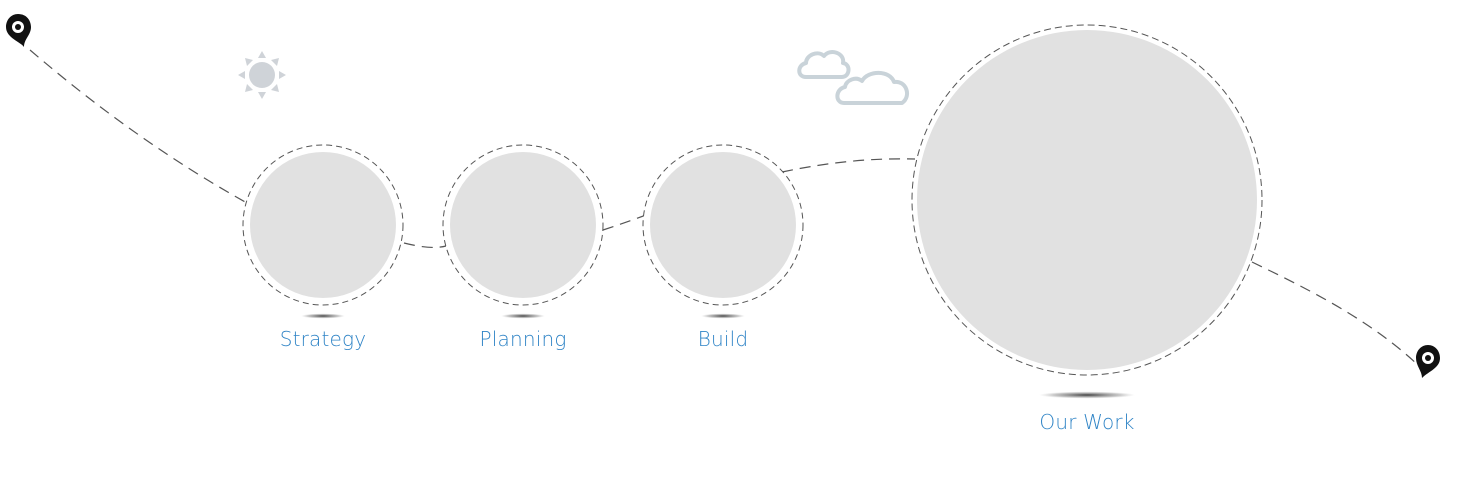 This screenshot has height=478, width=1458. What do you see at coordinates (853, 77) in the screenshot?
I see `cloud-icon` at bounding box center [853, 77].